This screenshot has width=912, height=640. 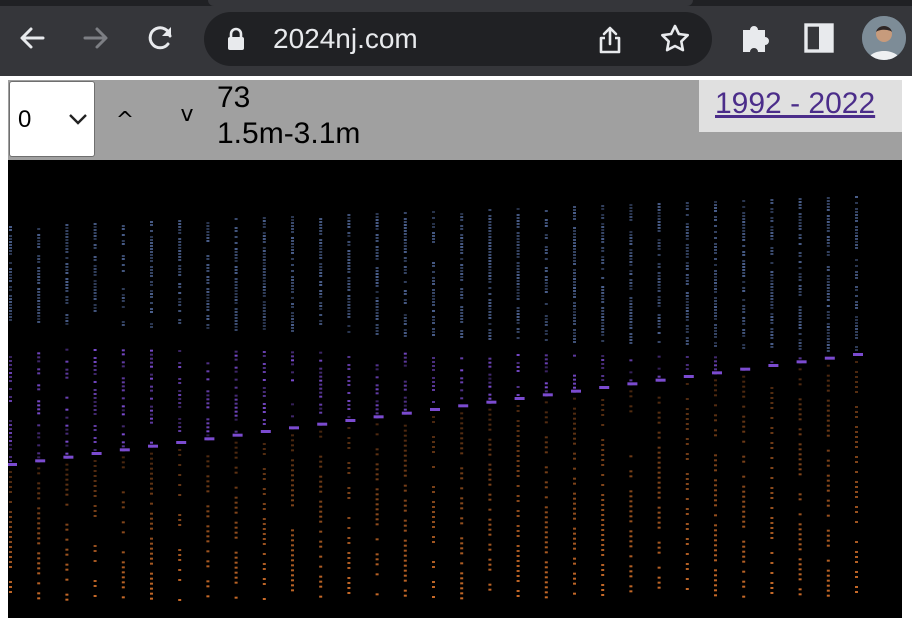 What do you see at coordinates (756, 38) in the screenshot?
I see `puzzle-icon` at bounding box center [756, 38].